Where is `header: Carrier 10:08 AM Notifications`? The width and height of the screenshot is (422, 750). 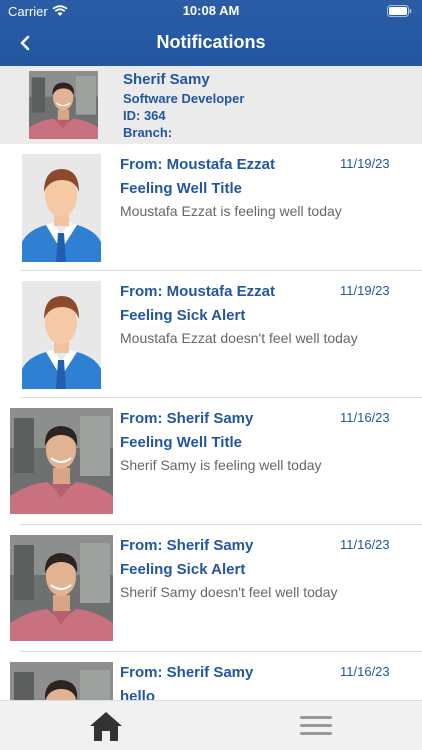
header: Carrier 10:08 AM Notifications is located at coordinates (211, 33).